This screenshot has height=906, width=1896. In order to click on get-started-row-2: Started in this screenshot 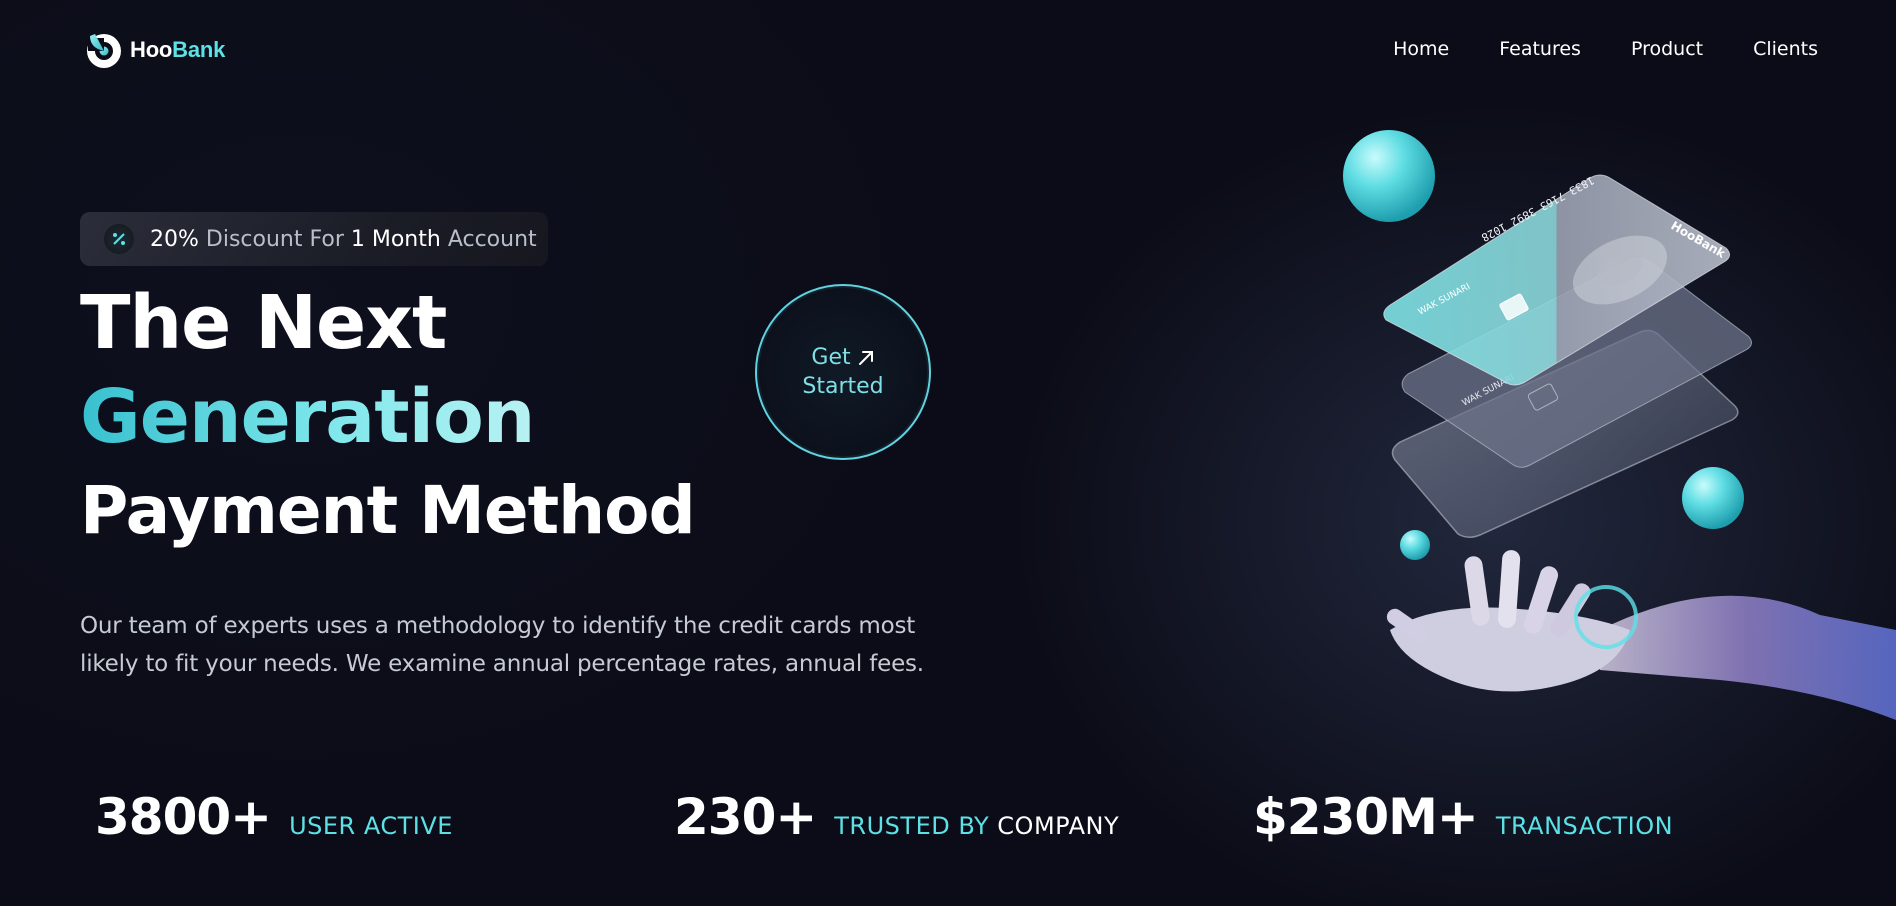, I will do `click(842, 386)`.